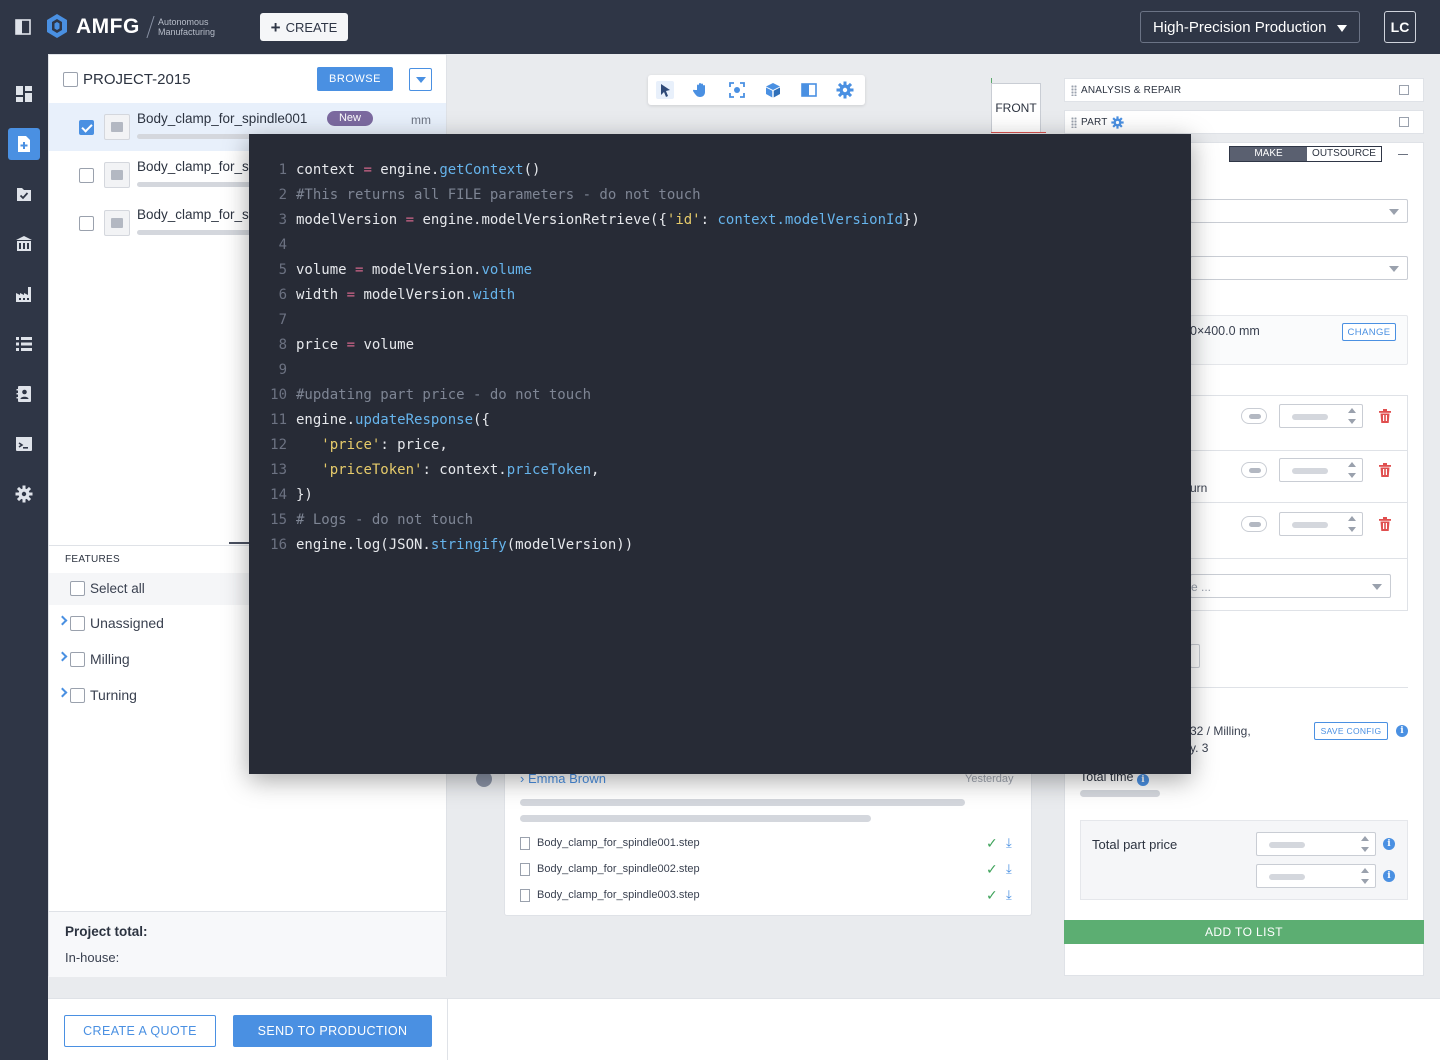  Describe the element at coordinates (24, 194) in the screenshot. I see `sidebar-item-orders` at that location.